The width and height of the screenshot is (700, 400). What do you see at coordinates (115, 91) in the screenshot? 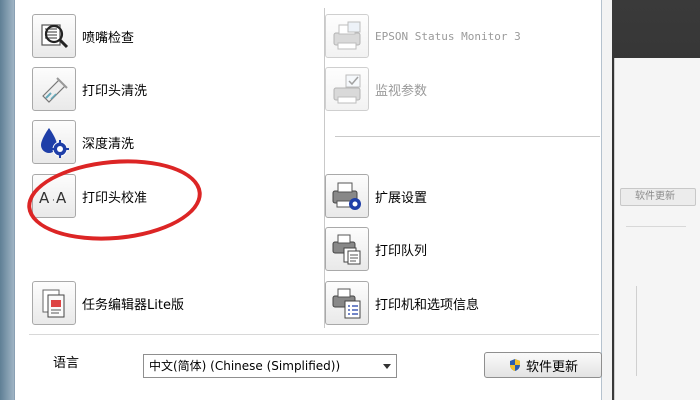
I see `tool-label: 打印头清洗` at bounding box center [115, 91].